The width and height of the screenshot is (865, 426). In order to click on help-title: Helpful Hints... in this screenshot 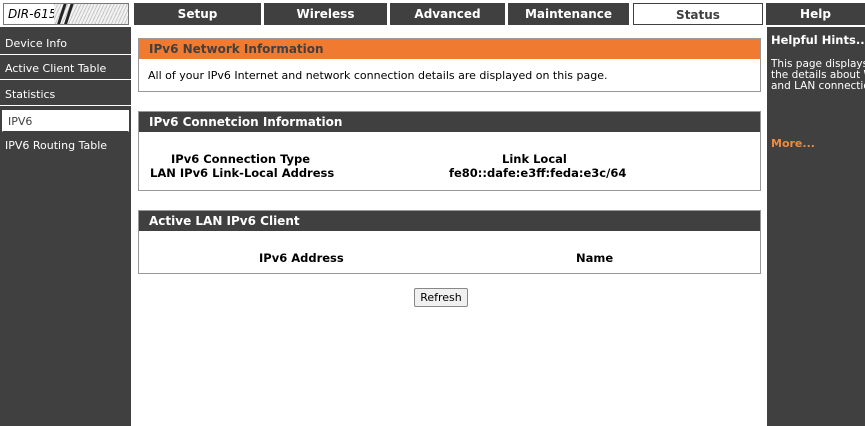, I will do `click(818, 40)`.